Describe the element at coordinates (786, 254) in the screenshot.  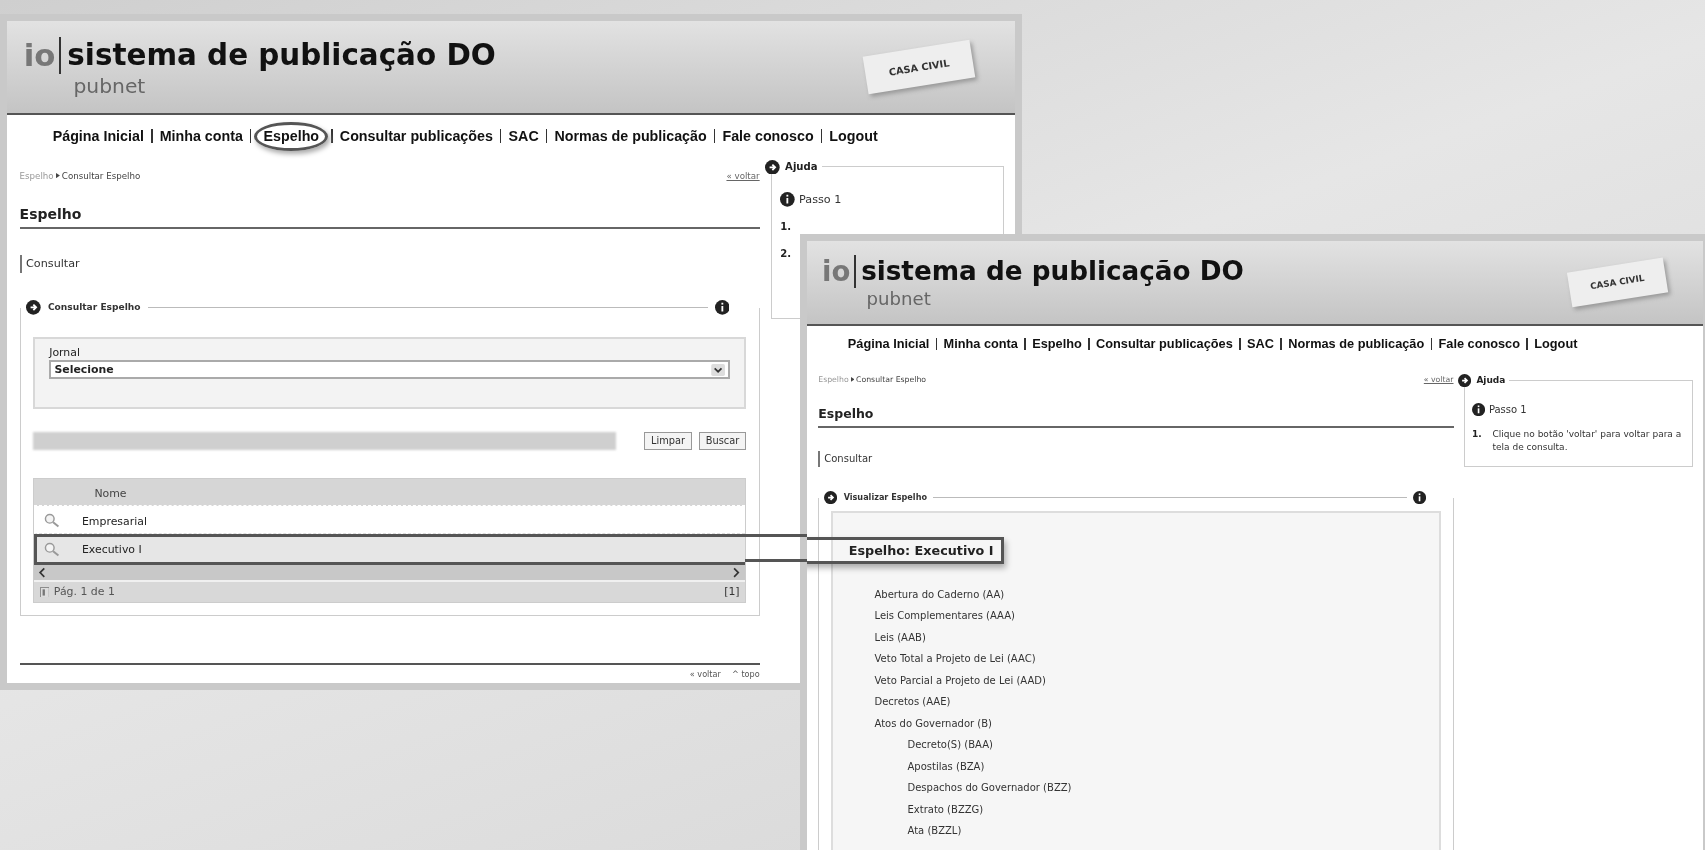
I see `step-number: 2.` at that location.